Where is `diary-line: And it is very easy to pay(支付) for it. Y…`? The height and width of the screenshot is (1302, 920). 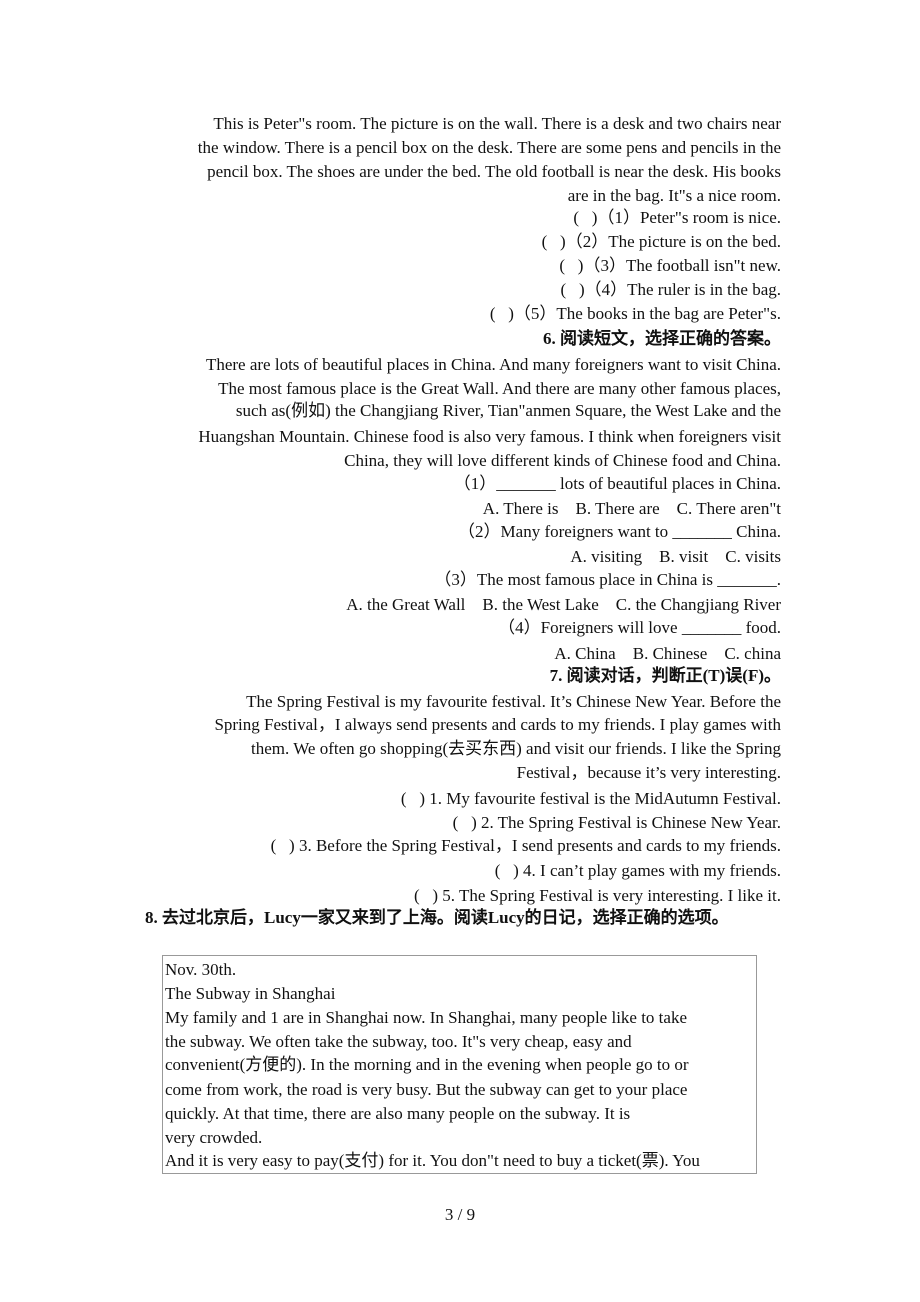 diary-line: And it is very easy to pay(支付) for it. Y… is located at coordinates (432, 1160).